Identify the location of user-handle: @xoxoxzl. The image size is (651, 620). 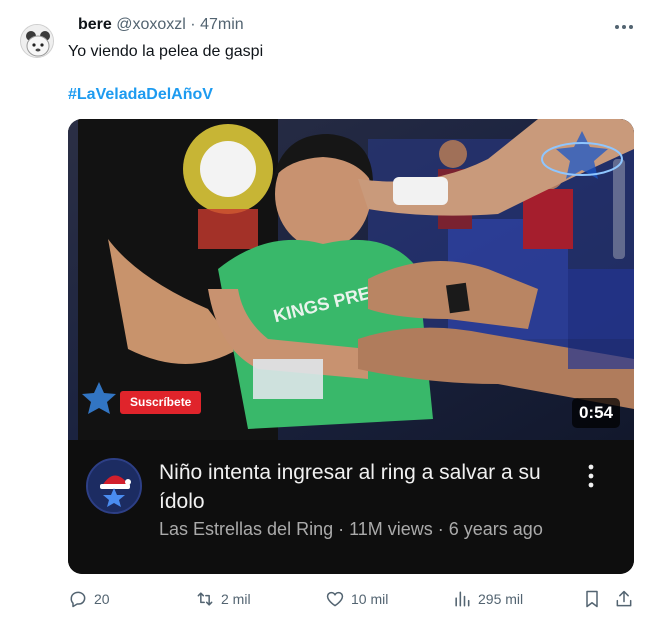
(151, 24).